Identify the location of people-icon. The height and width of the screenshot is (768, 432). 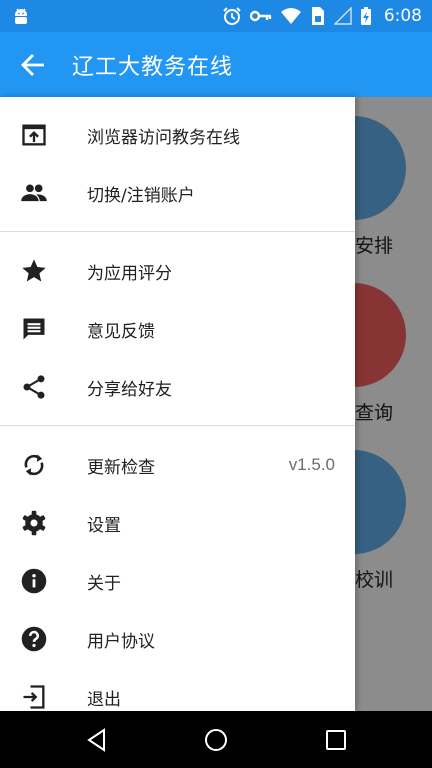
(34, 193).